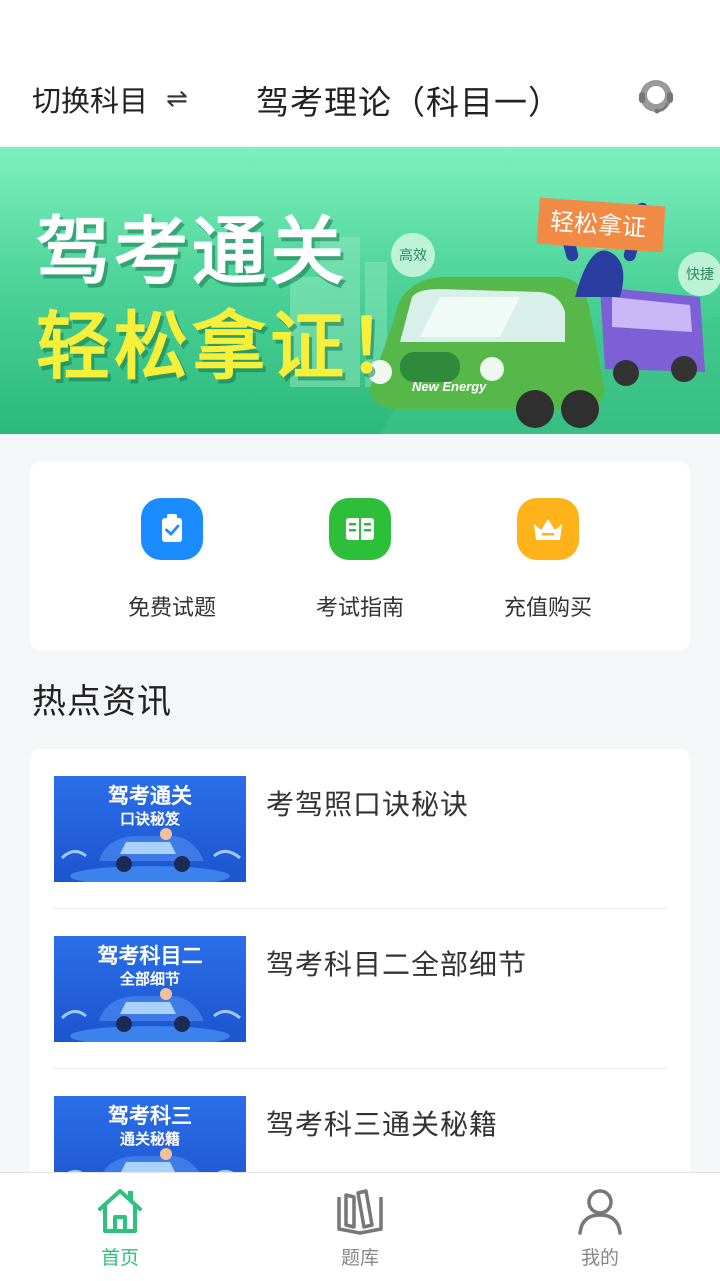  Describe the element at coordinates (149, 979) in the screenshot. I see `thumb-subtitle: 全部细节` at that location.